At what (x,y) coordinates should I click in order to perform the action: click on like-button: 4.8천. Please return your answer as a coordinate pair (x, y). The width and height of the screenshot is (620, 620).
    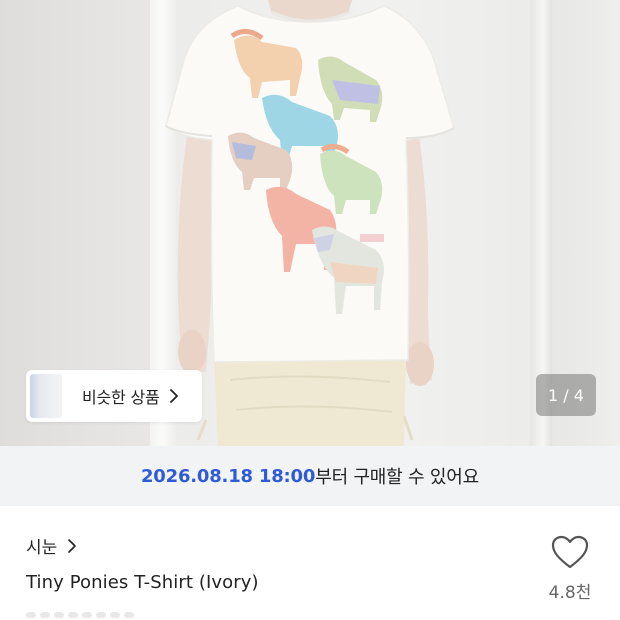
    Looking at the image, I should click on (570, 568).